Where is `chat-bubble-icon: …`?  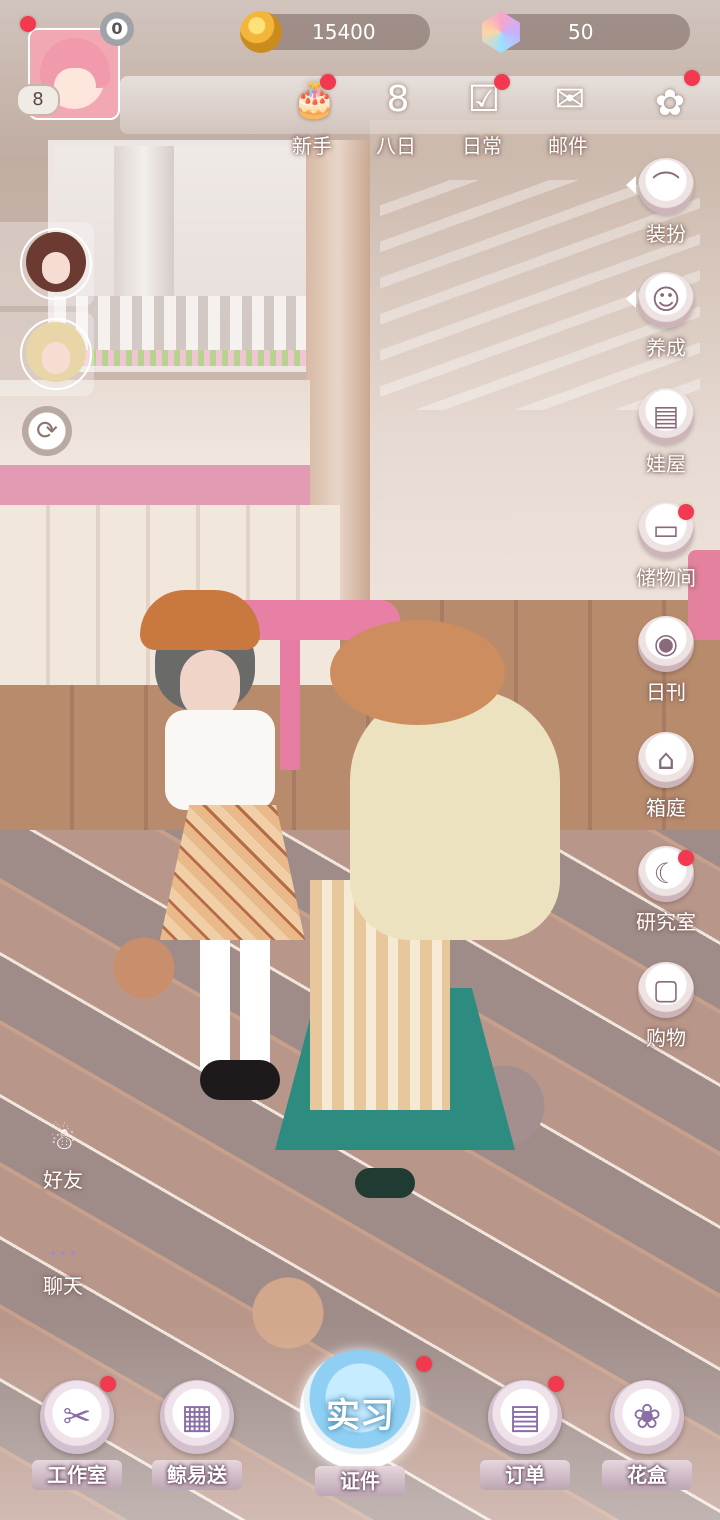 chat-bubble-icon: … is located at coordinates (63, 1245).